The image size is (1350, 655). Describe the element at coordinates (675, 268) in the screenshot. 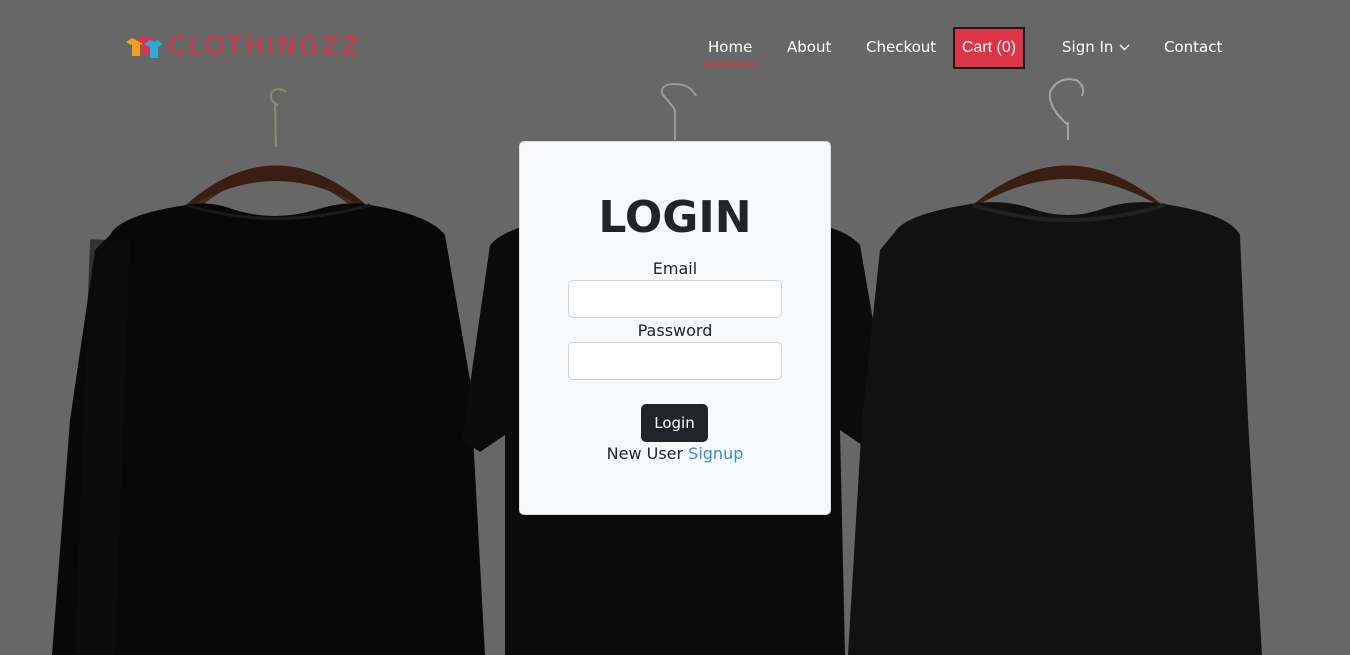

I see `email-label: Email` at that location.